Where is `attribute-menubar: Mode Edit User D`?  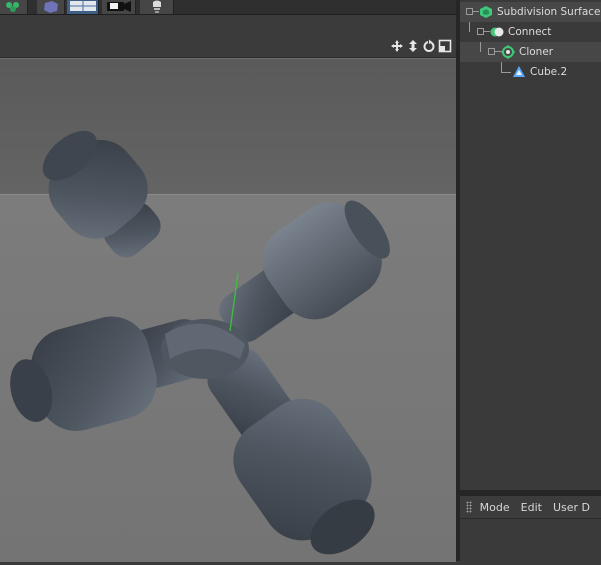 attribute-menubar: Mode Edit User D is located at coordinates (530, 507).